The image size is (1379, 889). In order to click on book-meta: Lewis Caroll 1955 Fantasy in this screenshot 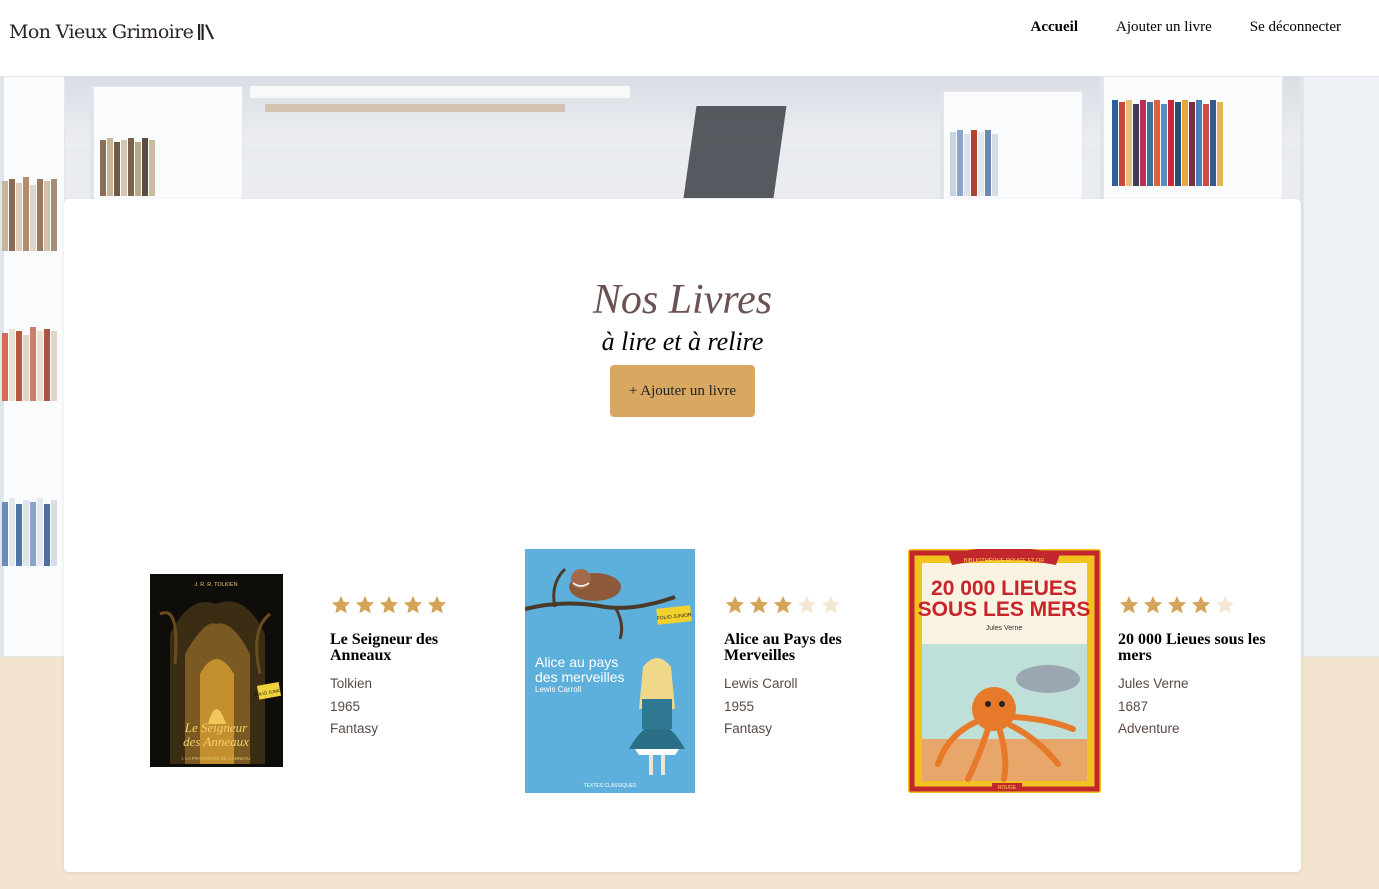, I will do `click(799, 707)`.